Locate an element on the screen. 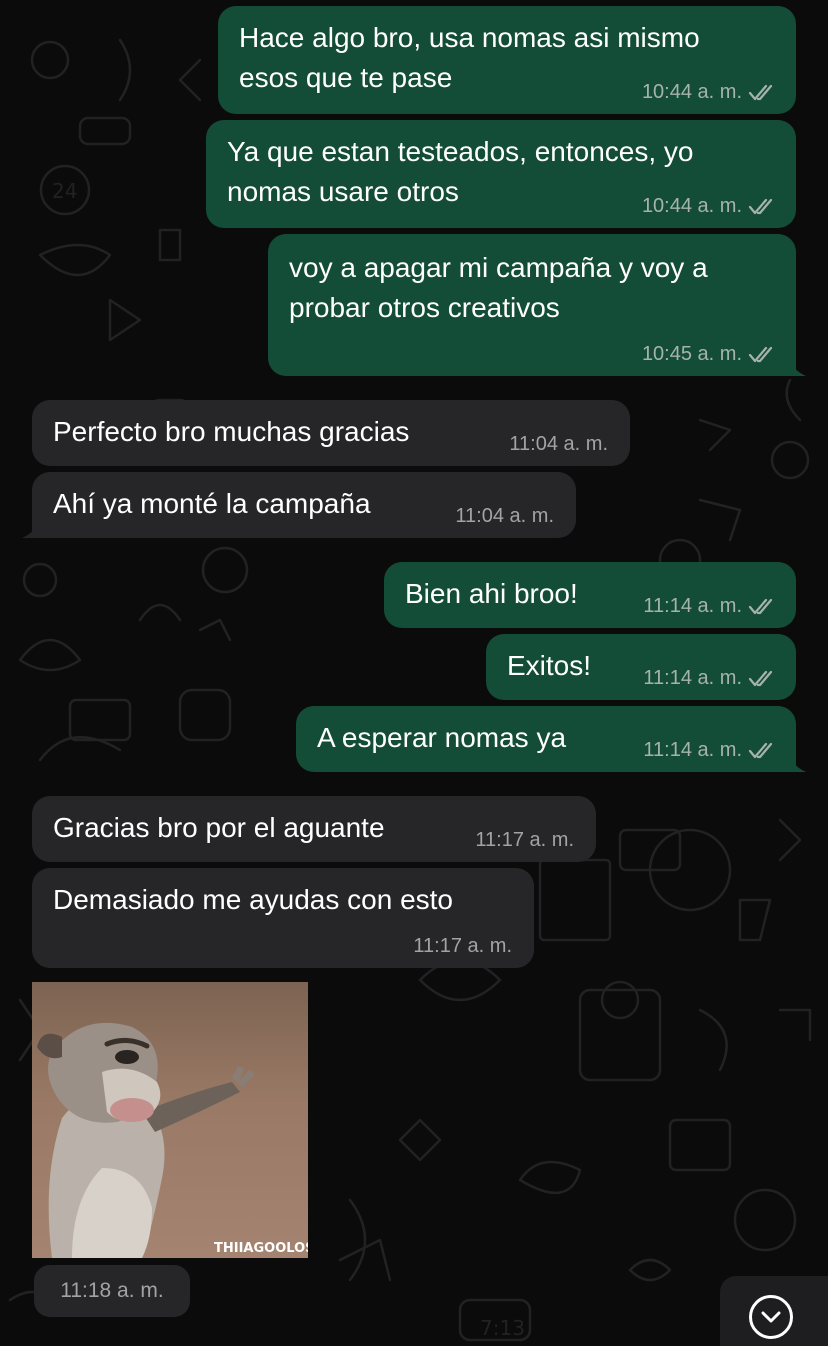 Image resolution: width=828 pixels, height=1346 pixels. sticker-gif: THIIAGOOLOST is located at coordinates (170, 1120).